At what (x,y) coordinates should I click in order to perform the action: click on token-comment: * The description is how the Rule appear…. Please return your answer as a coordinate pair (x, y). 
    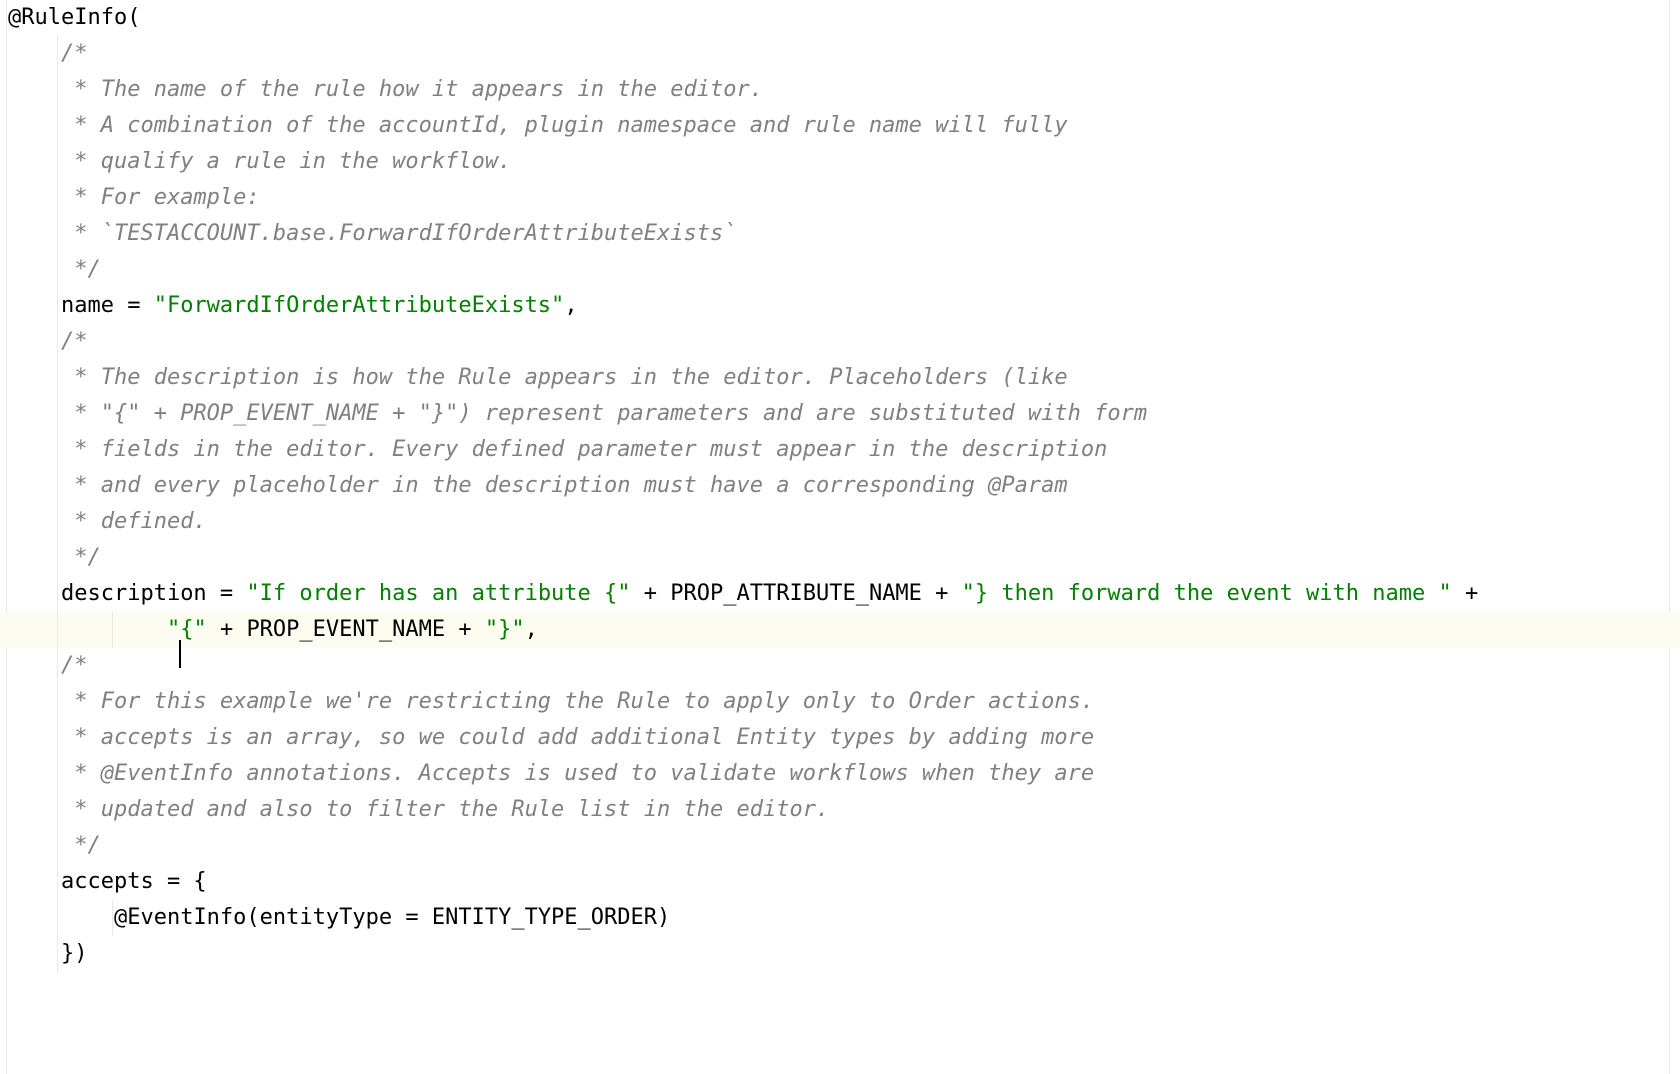
    Looking at the image, I should click on (564, 377).